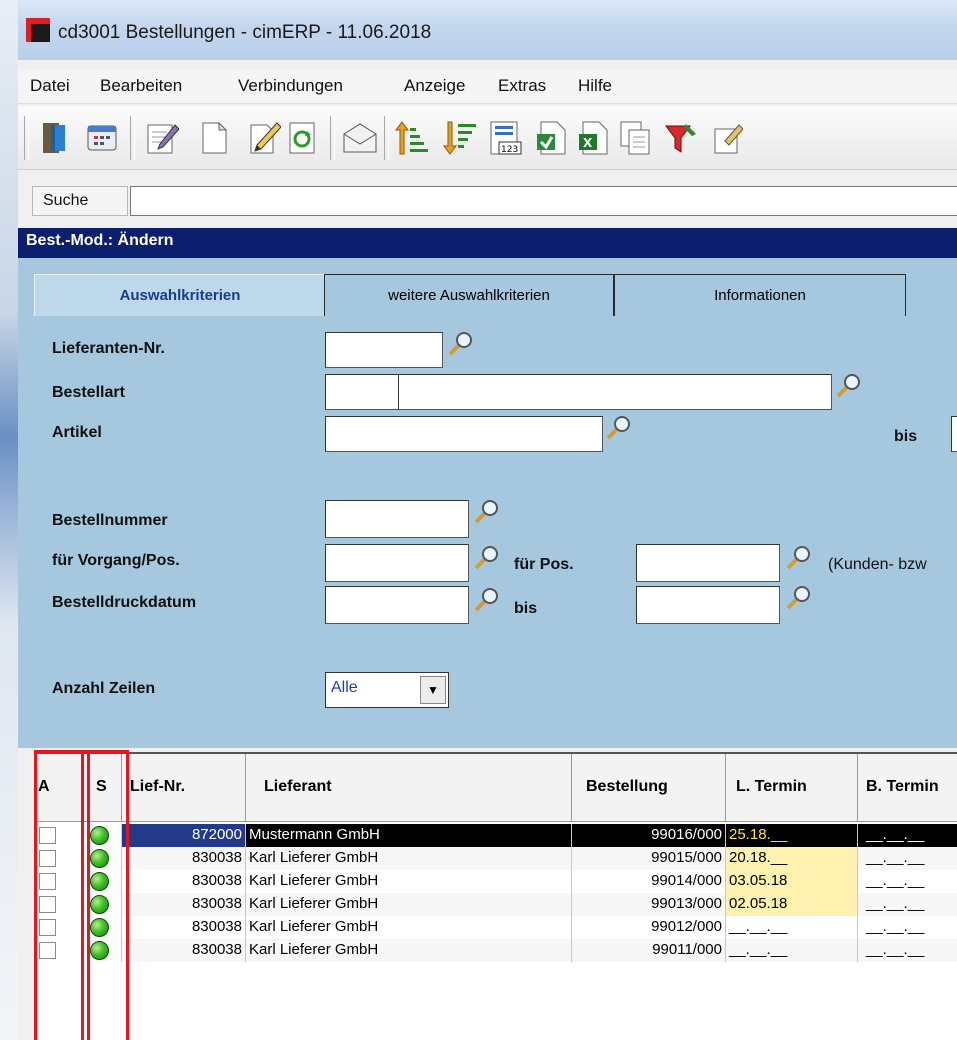  I want to click on copy-pages-icon, so click(636, 138).